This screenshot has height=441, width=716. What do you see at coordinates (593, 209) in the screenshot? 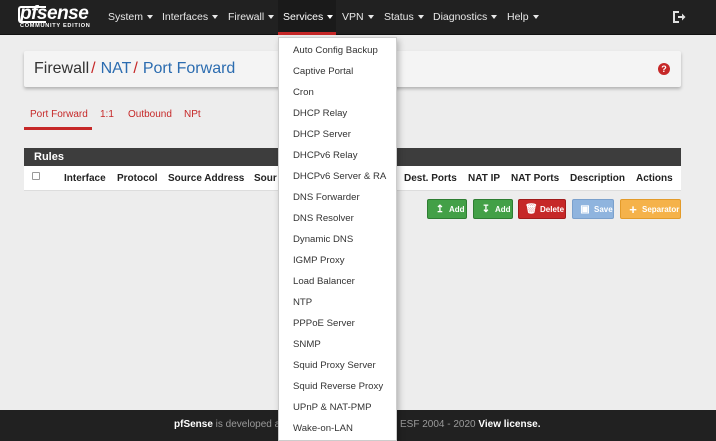
I see `save-button: ▣ Save` at bounding box center [593, 209].